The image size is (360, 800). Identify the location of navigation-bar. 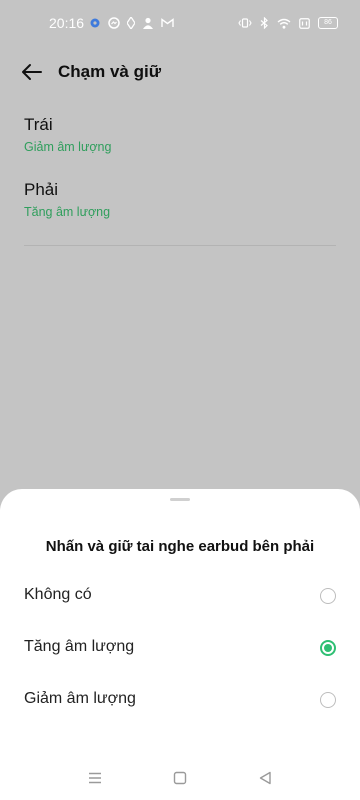
(180, 778).